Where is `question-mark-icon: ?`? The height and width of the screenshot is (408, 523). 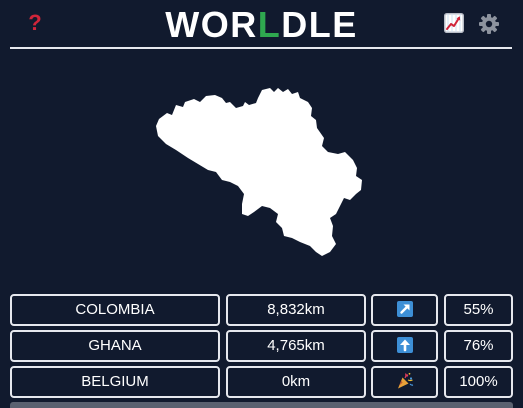
question-mark-icon: ? is located at coordinates (35, 22).